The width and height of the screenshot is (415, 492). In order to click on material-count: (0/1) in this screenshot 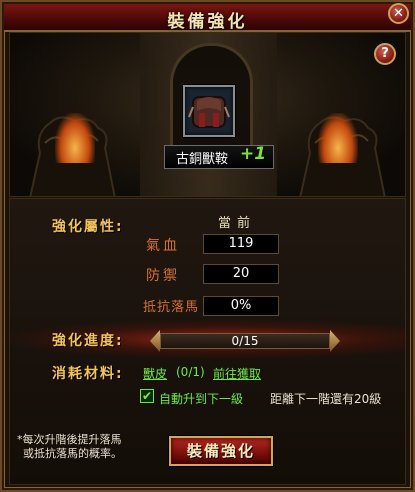, I will do `click(190, 372)`.